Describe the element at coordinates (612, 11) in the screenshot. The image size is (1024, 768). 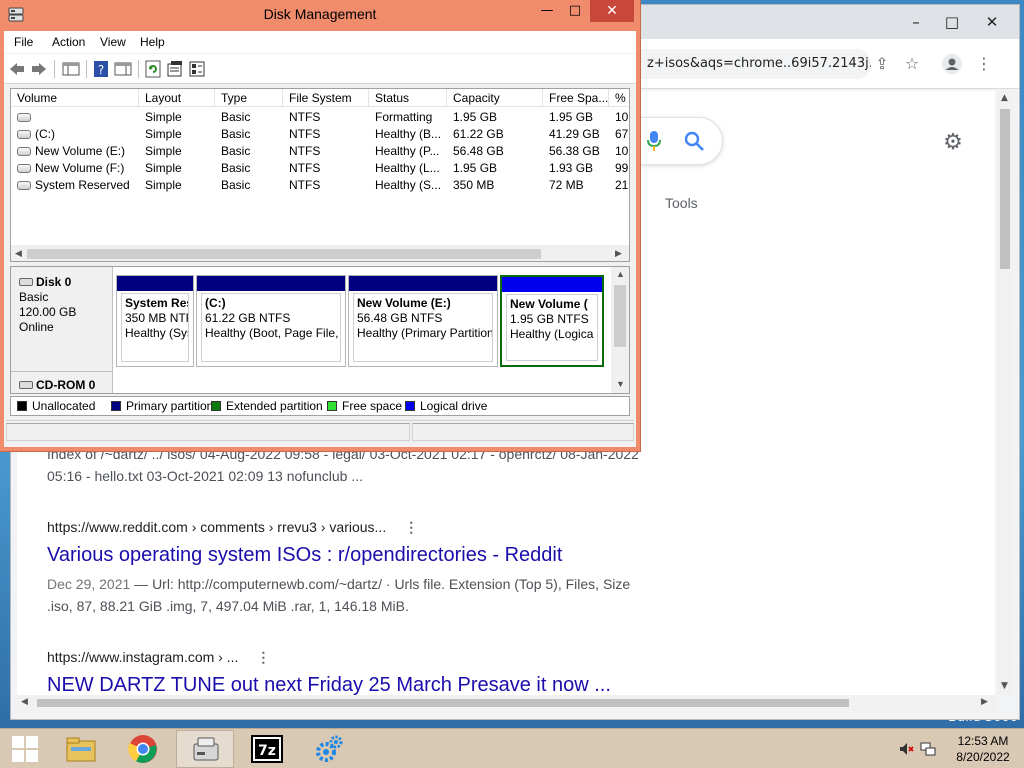
I see `close-button: ✕` at that location.